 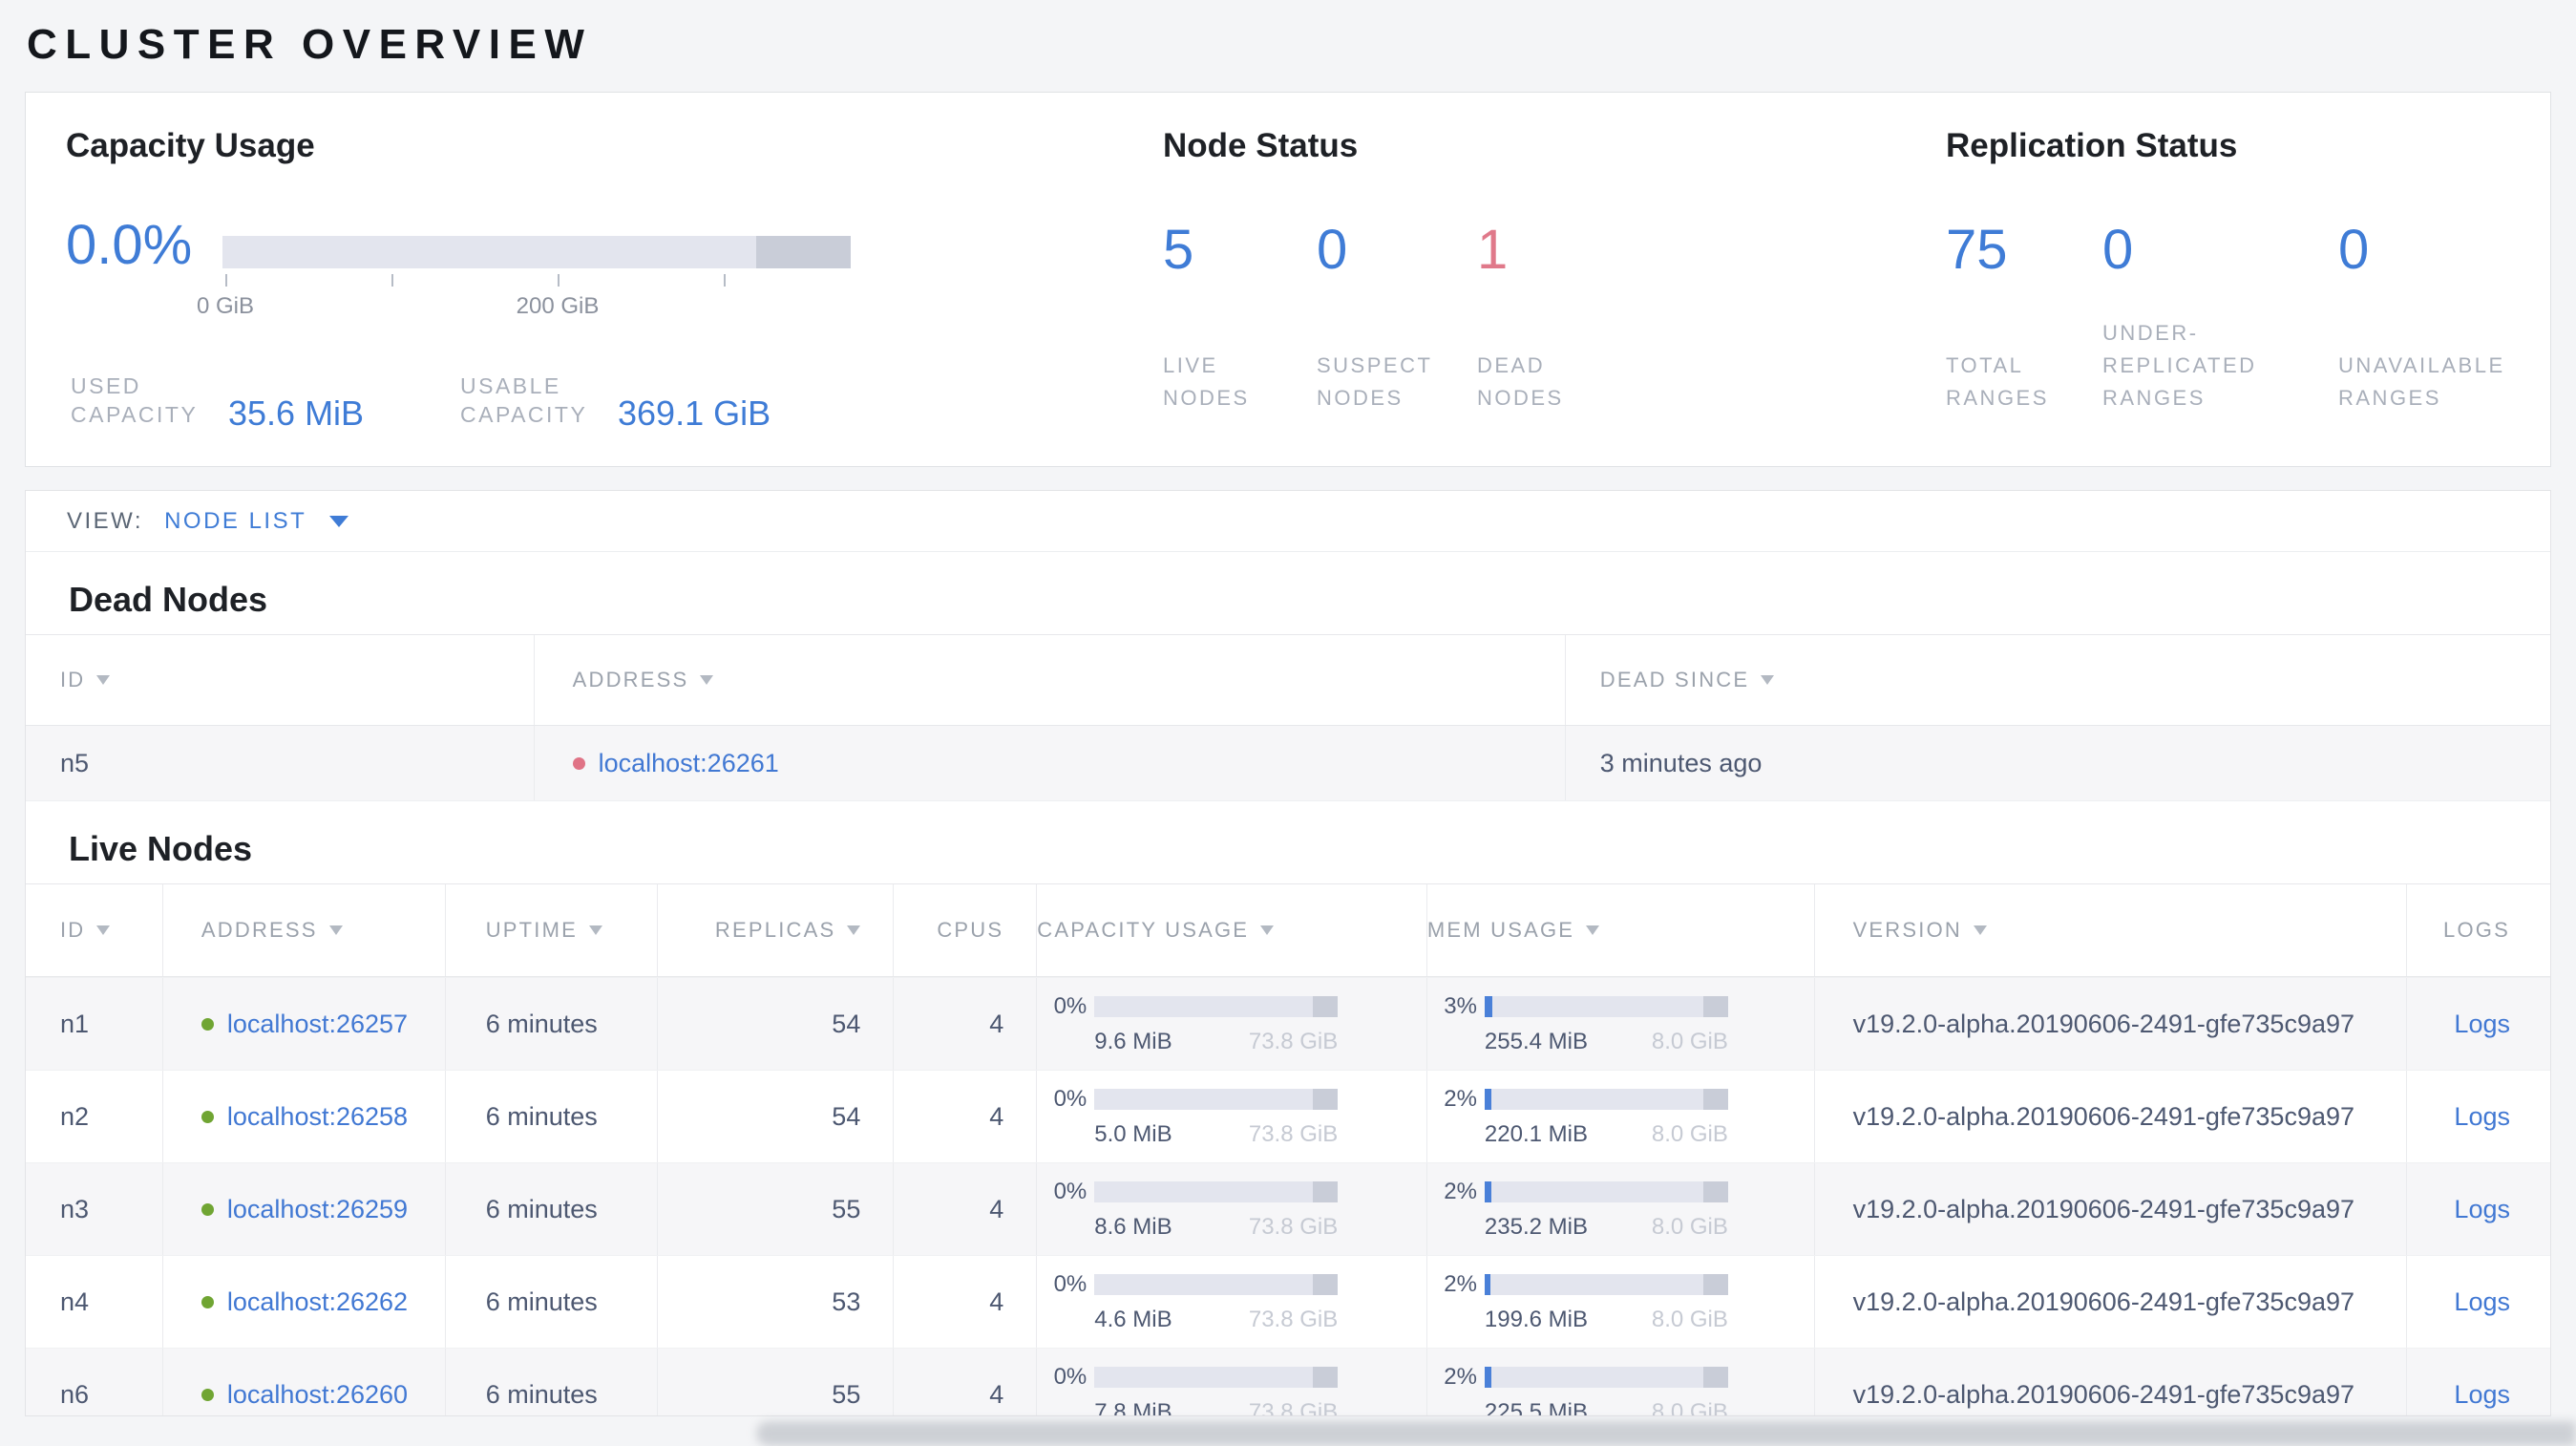 What do you see at coordinates (694, 413) in the screenshot?
I see `usable-capacity-value: 369.1 GiB` at bounding box center [694, 413].